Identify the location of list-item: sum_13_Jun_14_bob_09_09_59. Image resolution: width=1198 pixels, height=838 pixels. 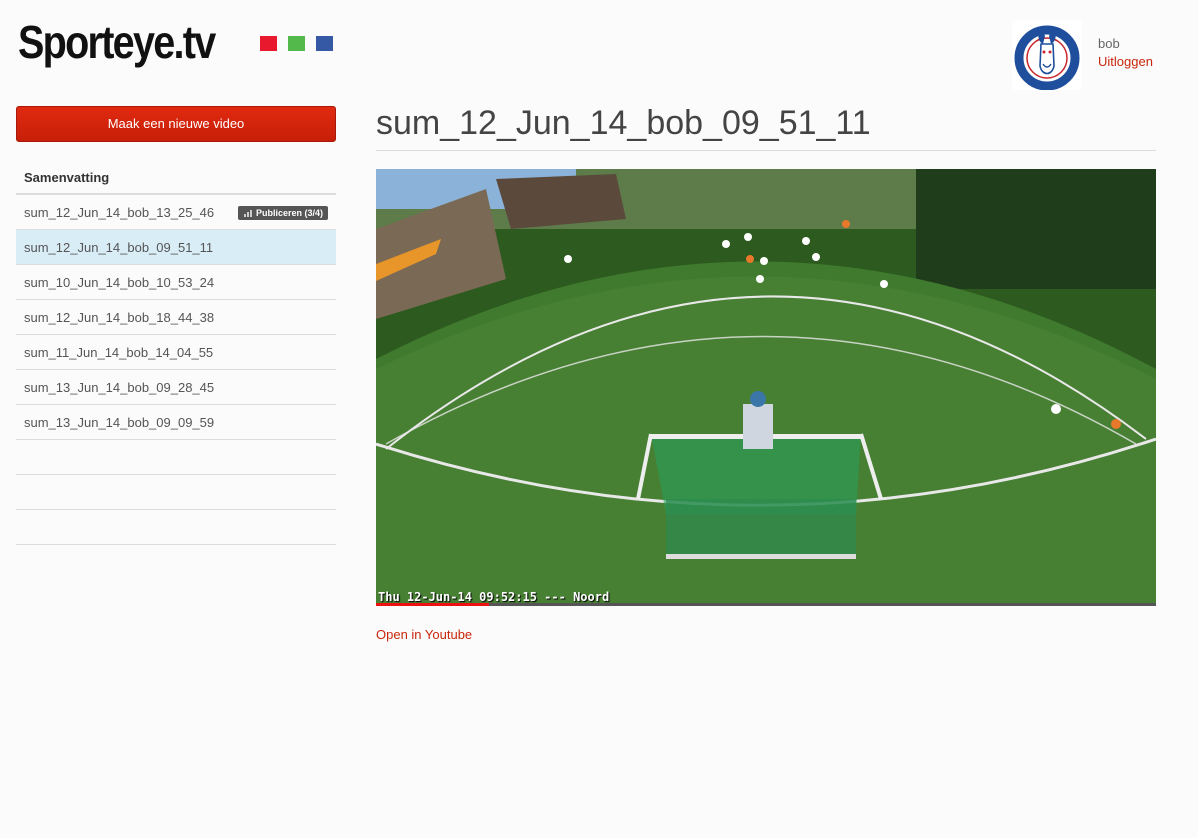
(176, 422).